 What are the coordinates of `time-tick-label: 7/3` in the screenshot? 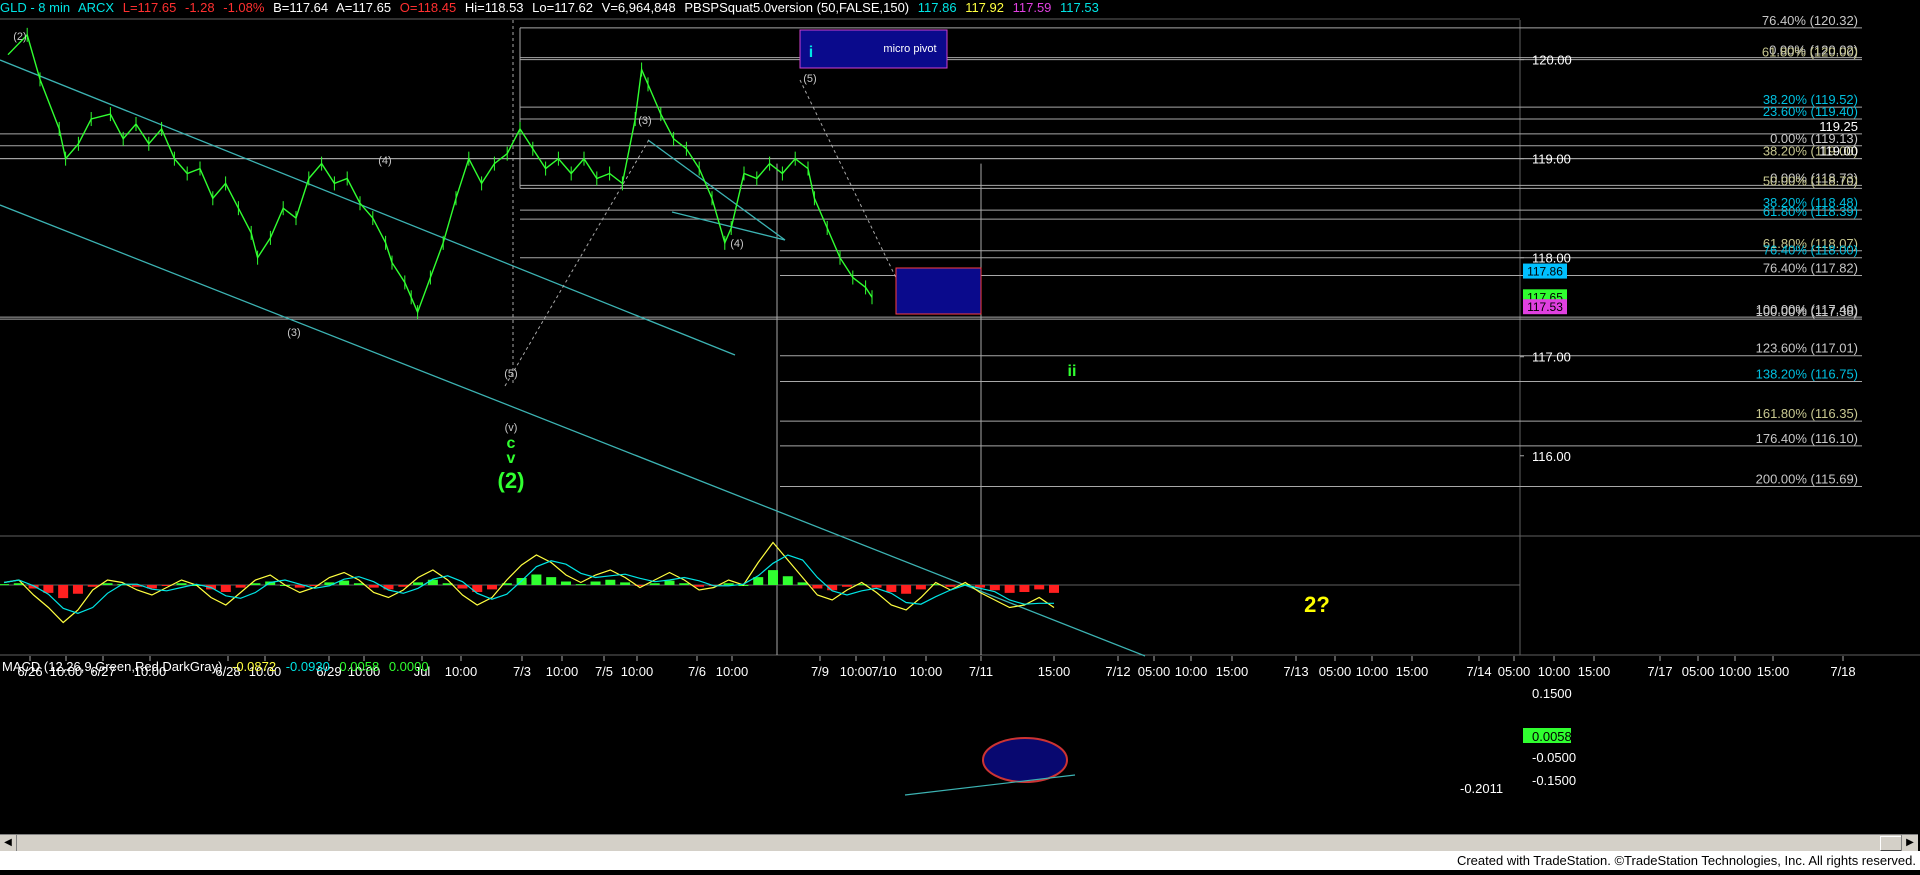 It's located at (522, 671).